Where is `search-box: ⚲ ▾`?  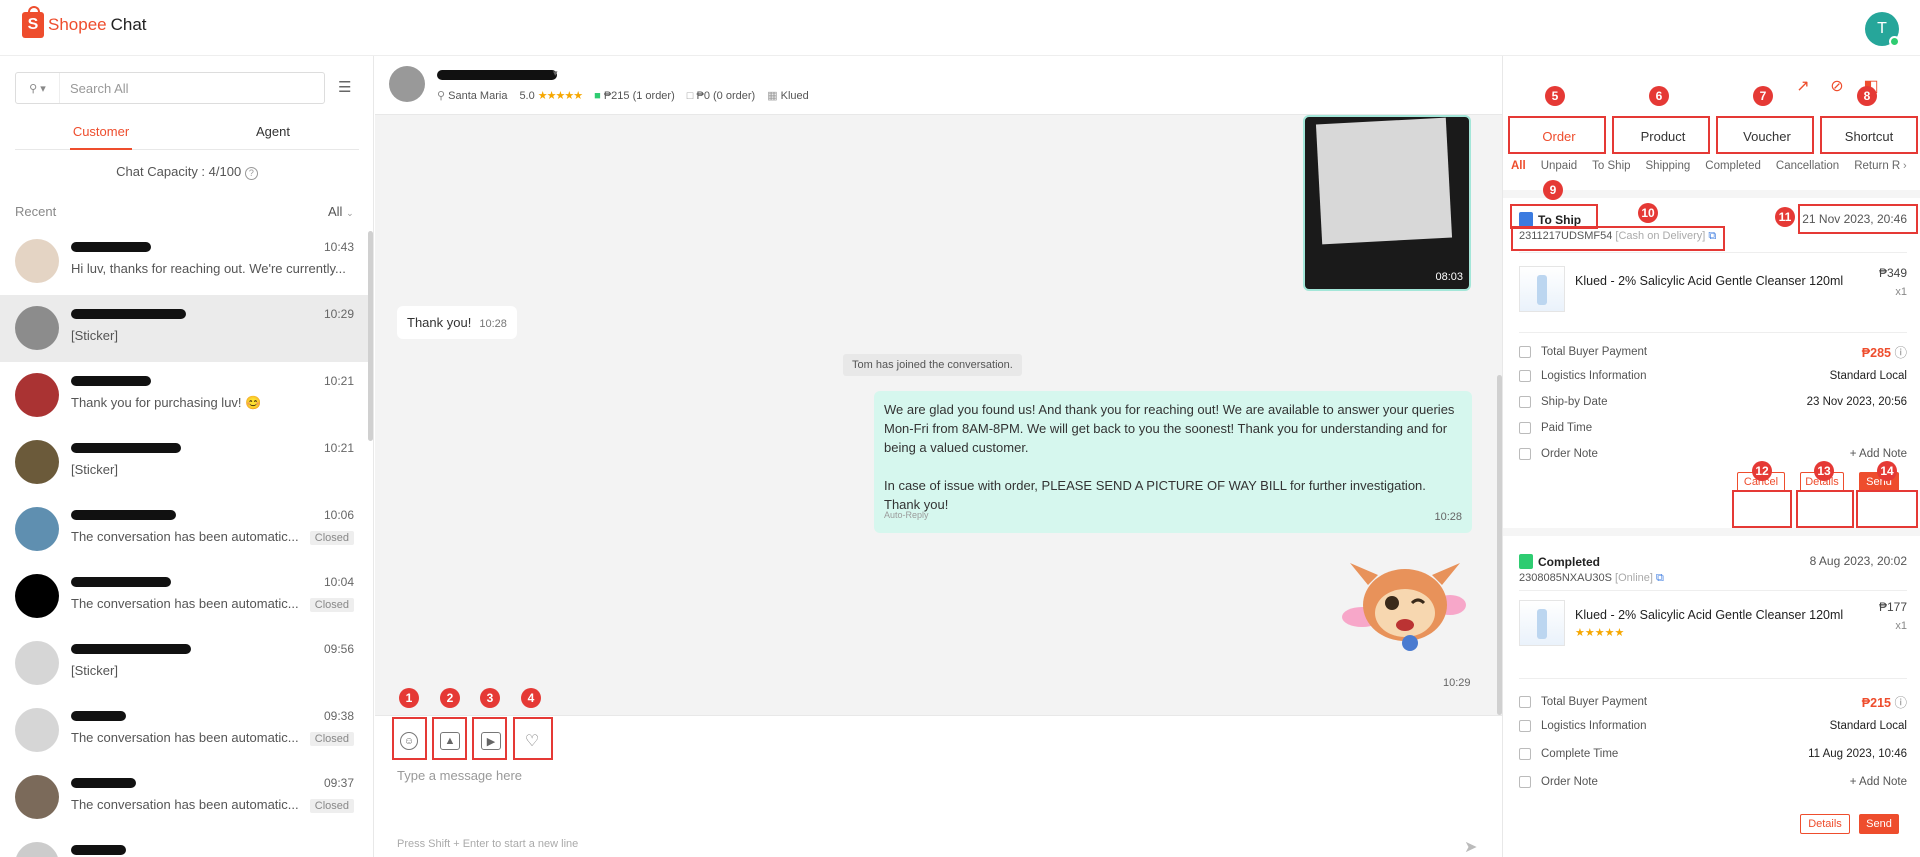 search-box: ⚲ ▾ is located at coordinates (170, 88).